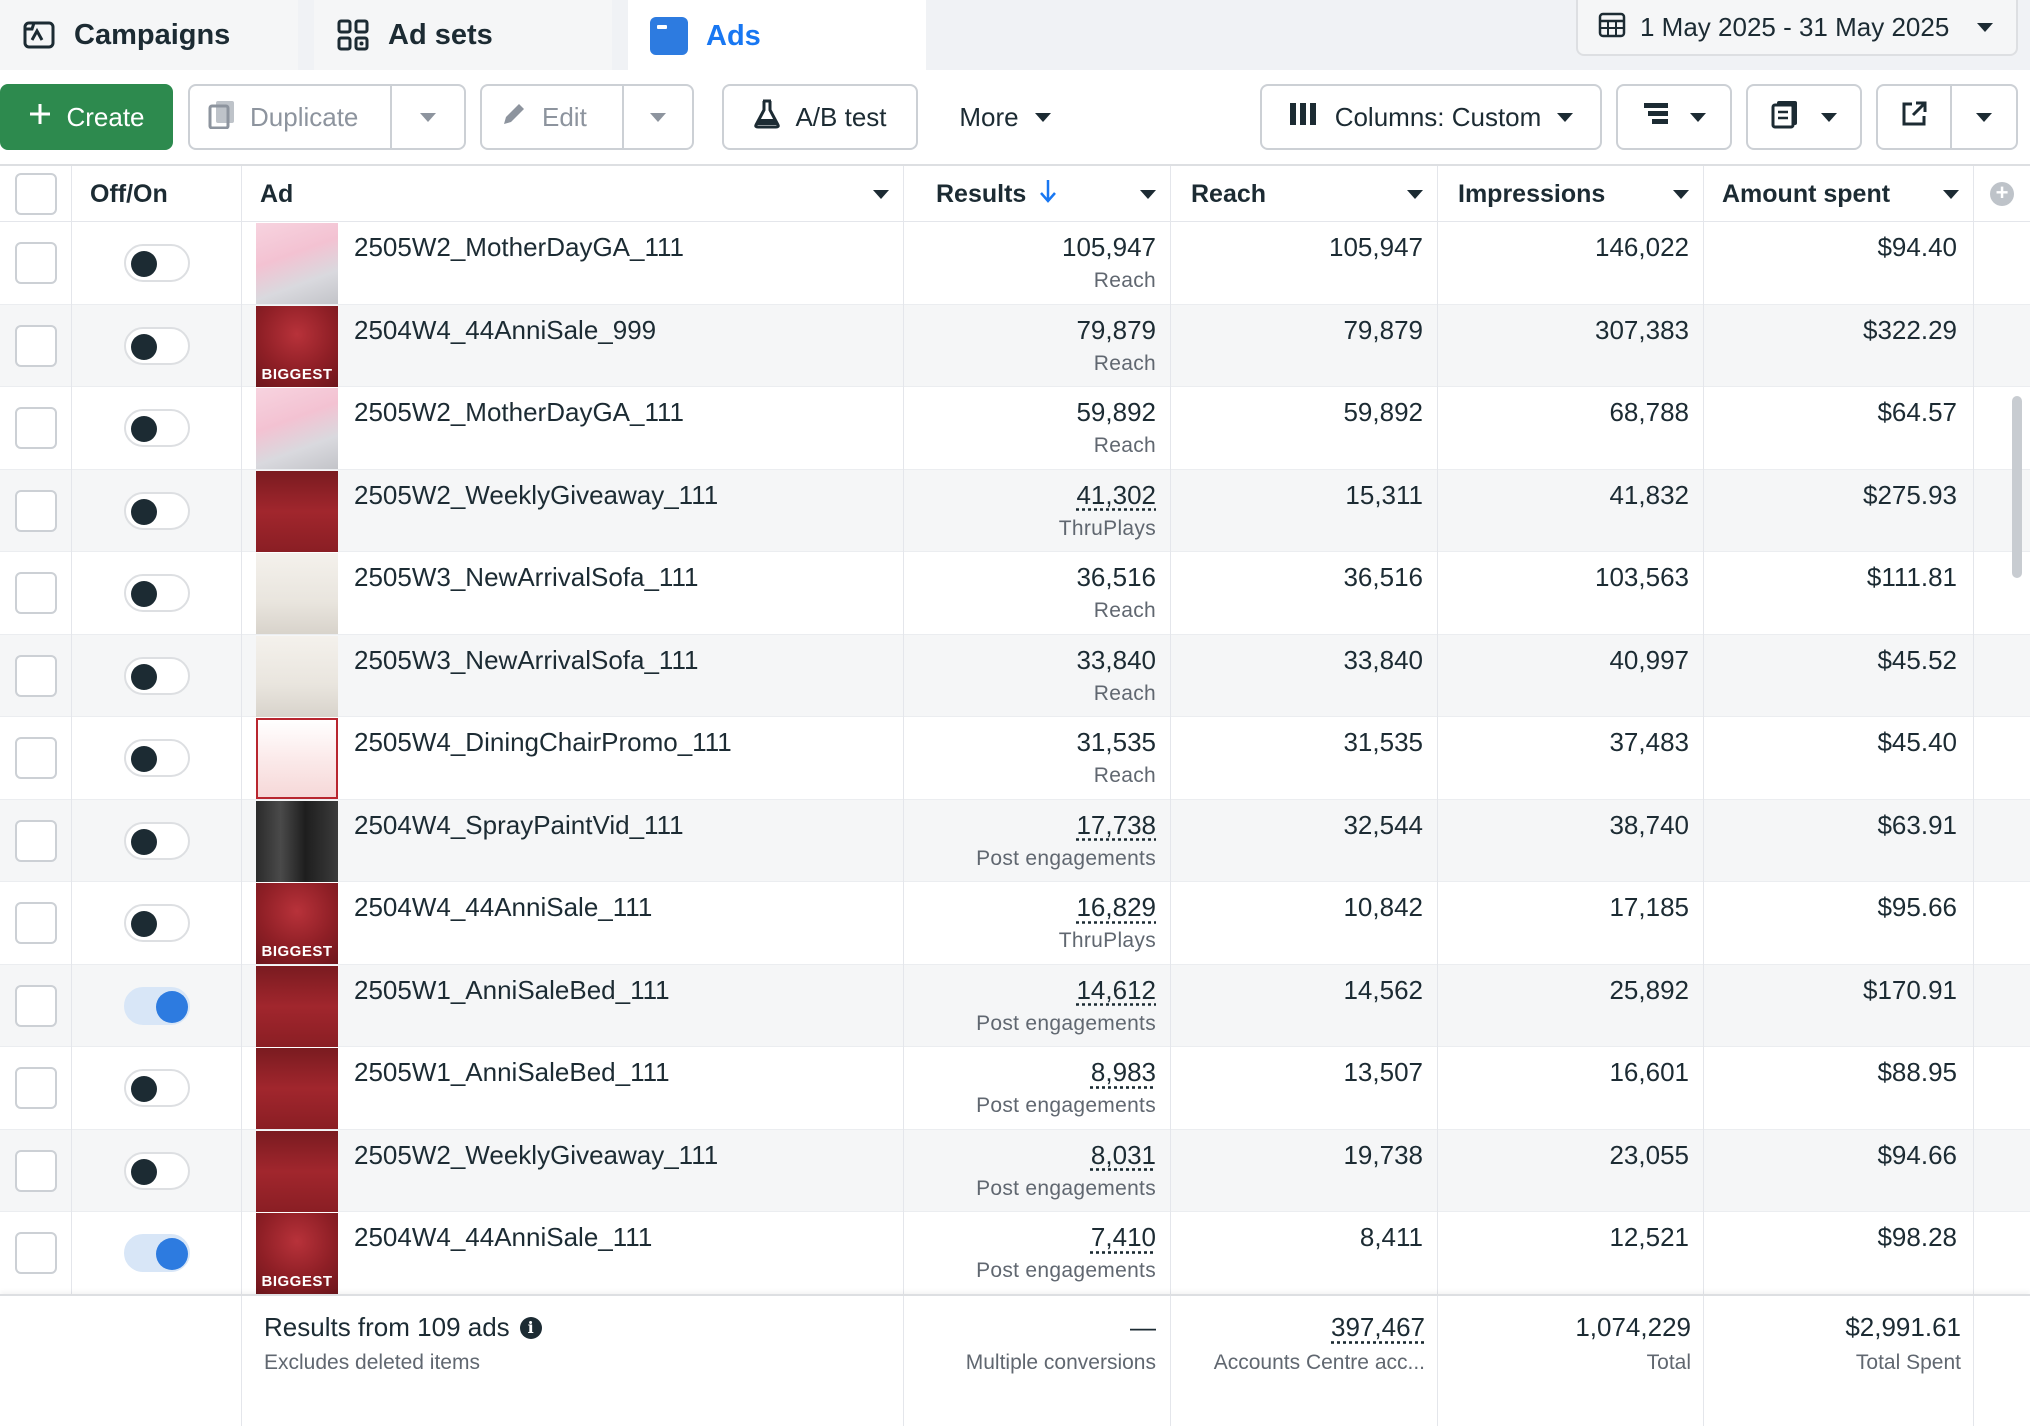 The height and width of the screenshot is (1426, 2030). I want to click on ad-name: 2505W4_DiningChairPromo_111, so click(543, 742).